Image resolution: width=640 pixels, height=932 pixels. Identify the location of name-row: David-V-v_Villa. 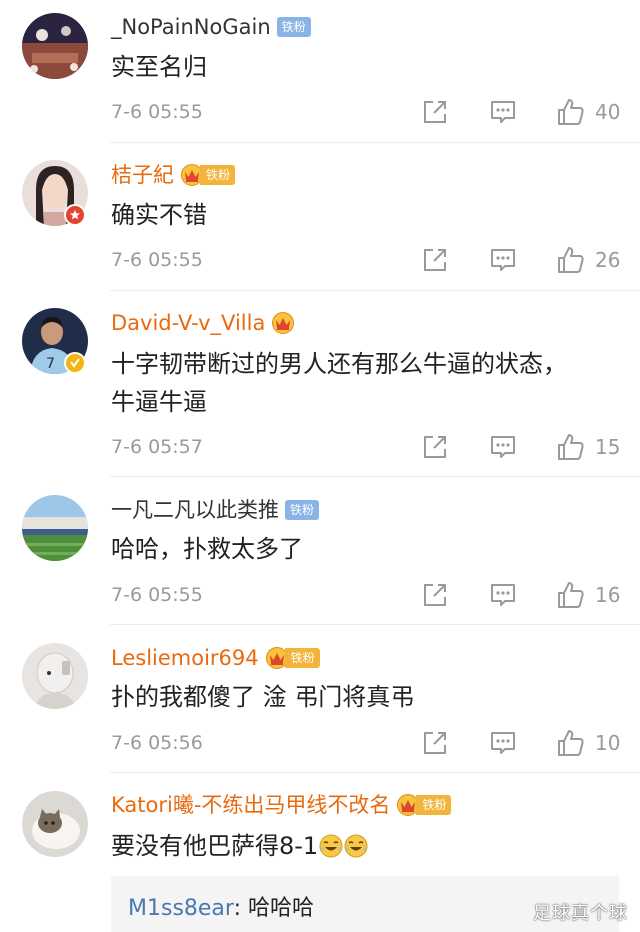
(203, 323).